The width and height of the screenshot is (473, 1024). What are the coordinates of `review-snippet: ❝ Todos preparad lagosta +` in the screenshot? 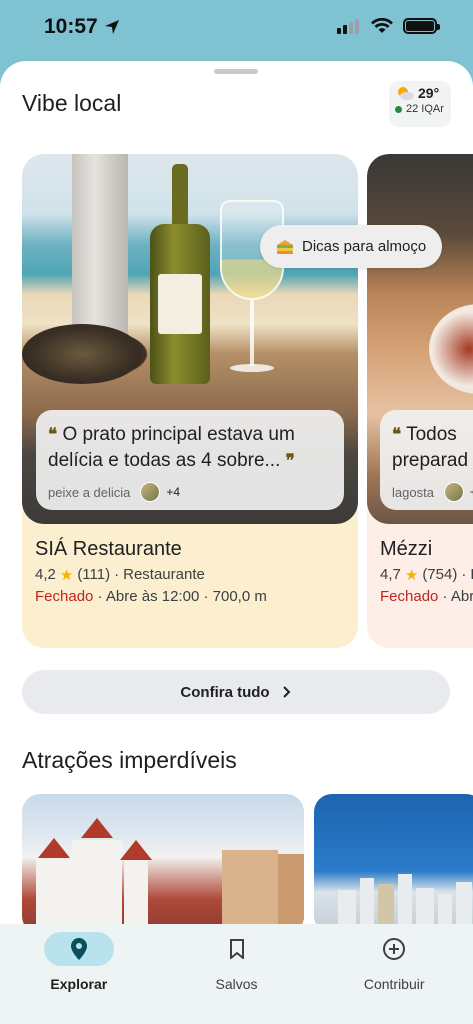 It's located at (426, 460).